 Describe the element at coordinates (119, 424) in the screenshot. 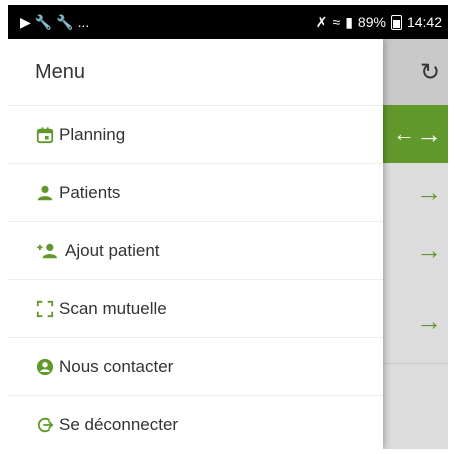

I see `menu-item-label: Se déconnecter` at that location.